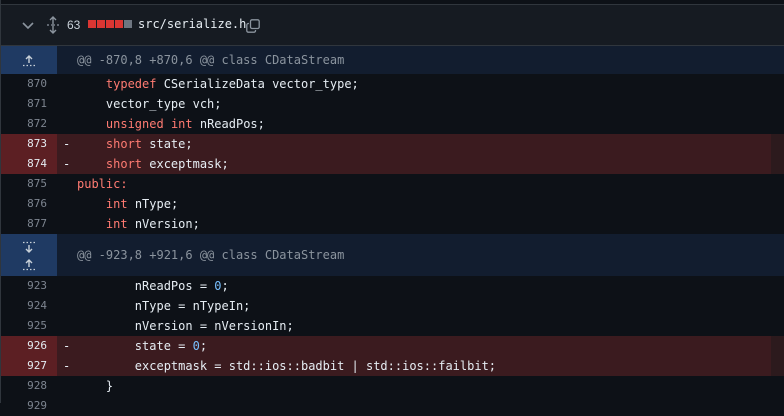 The image size is (784, 416). Describe the element at coordinates (29, 246) in the screenshot. I see `expand-down-icon` at that location.